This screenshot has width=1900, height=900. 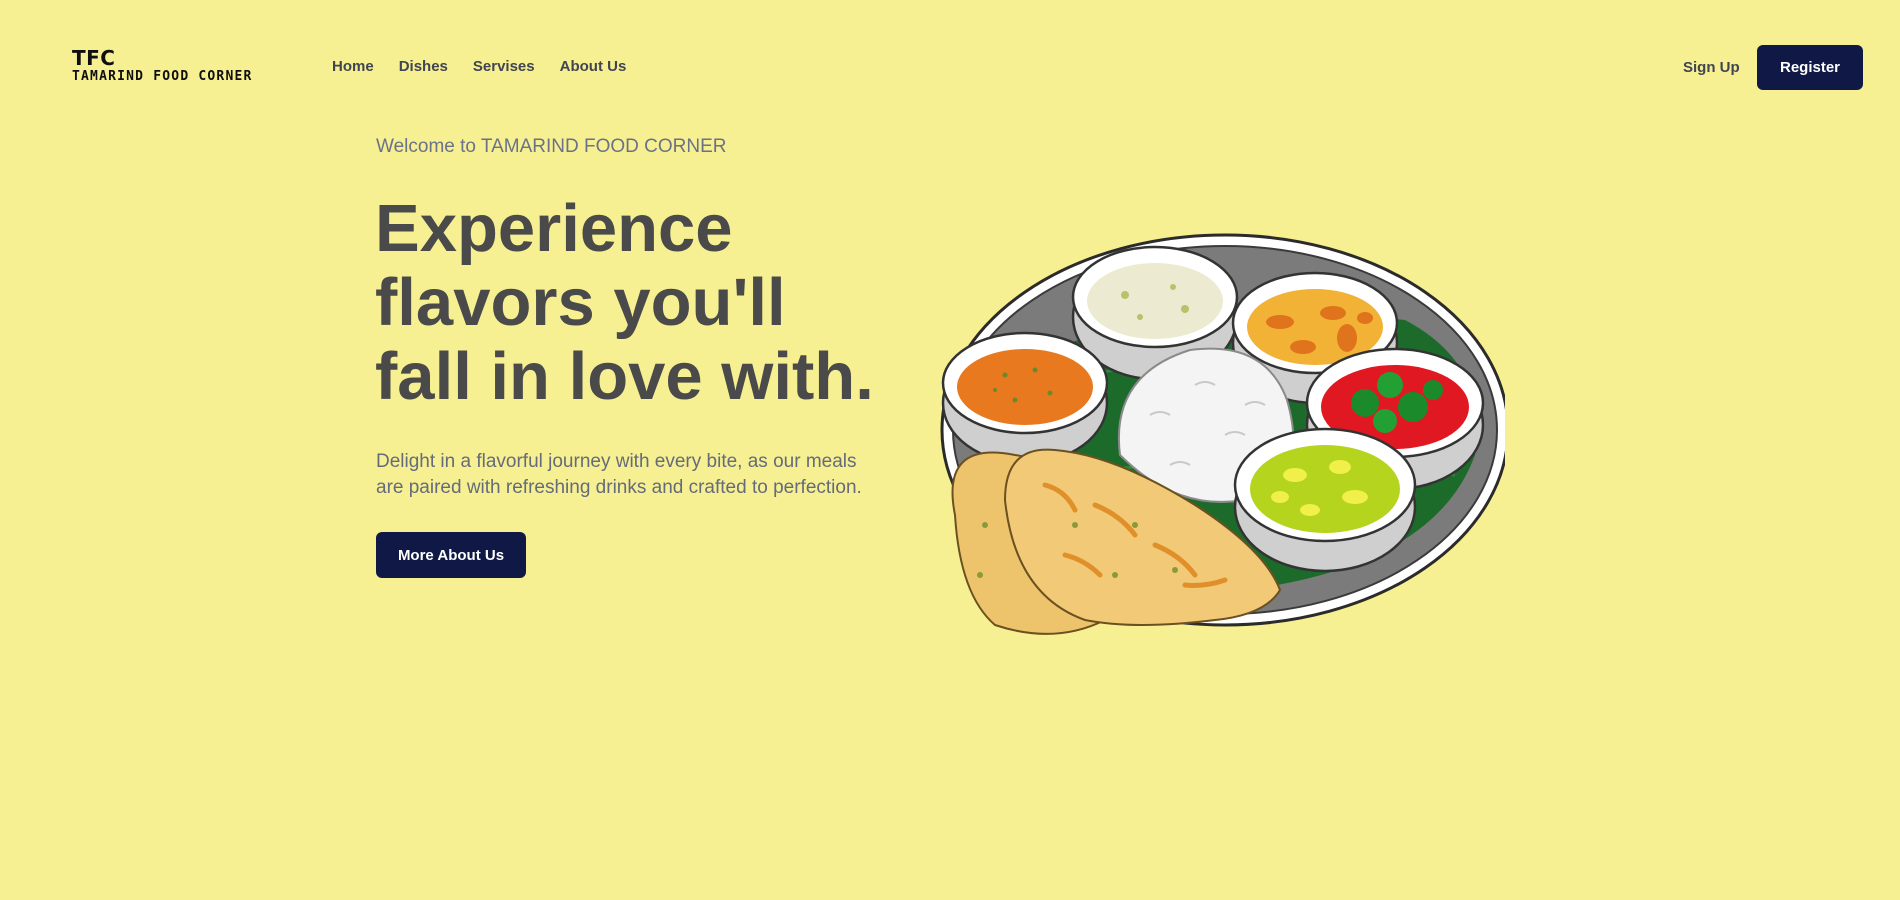 I want to click on nav-link-home: Home, so click(x=353, y=66).